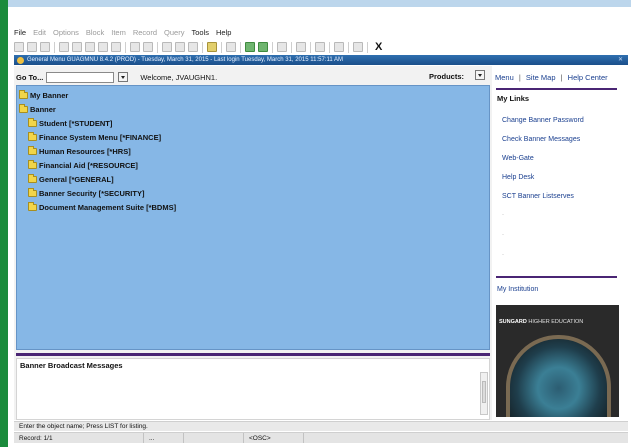 The height and width of the screenshot is (447, 631). I want to click on help-icon, so click(339, 47).